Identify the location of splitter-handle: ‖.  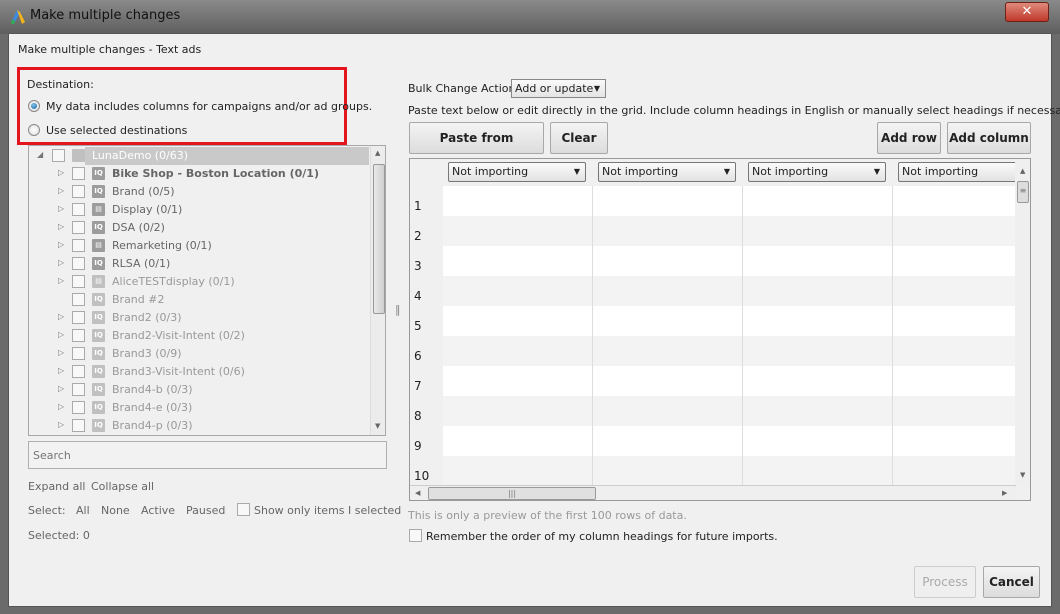
(398, 309).